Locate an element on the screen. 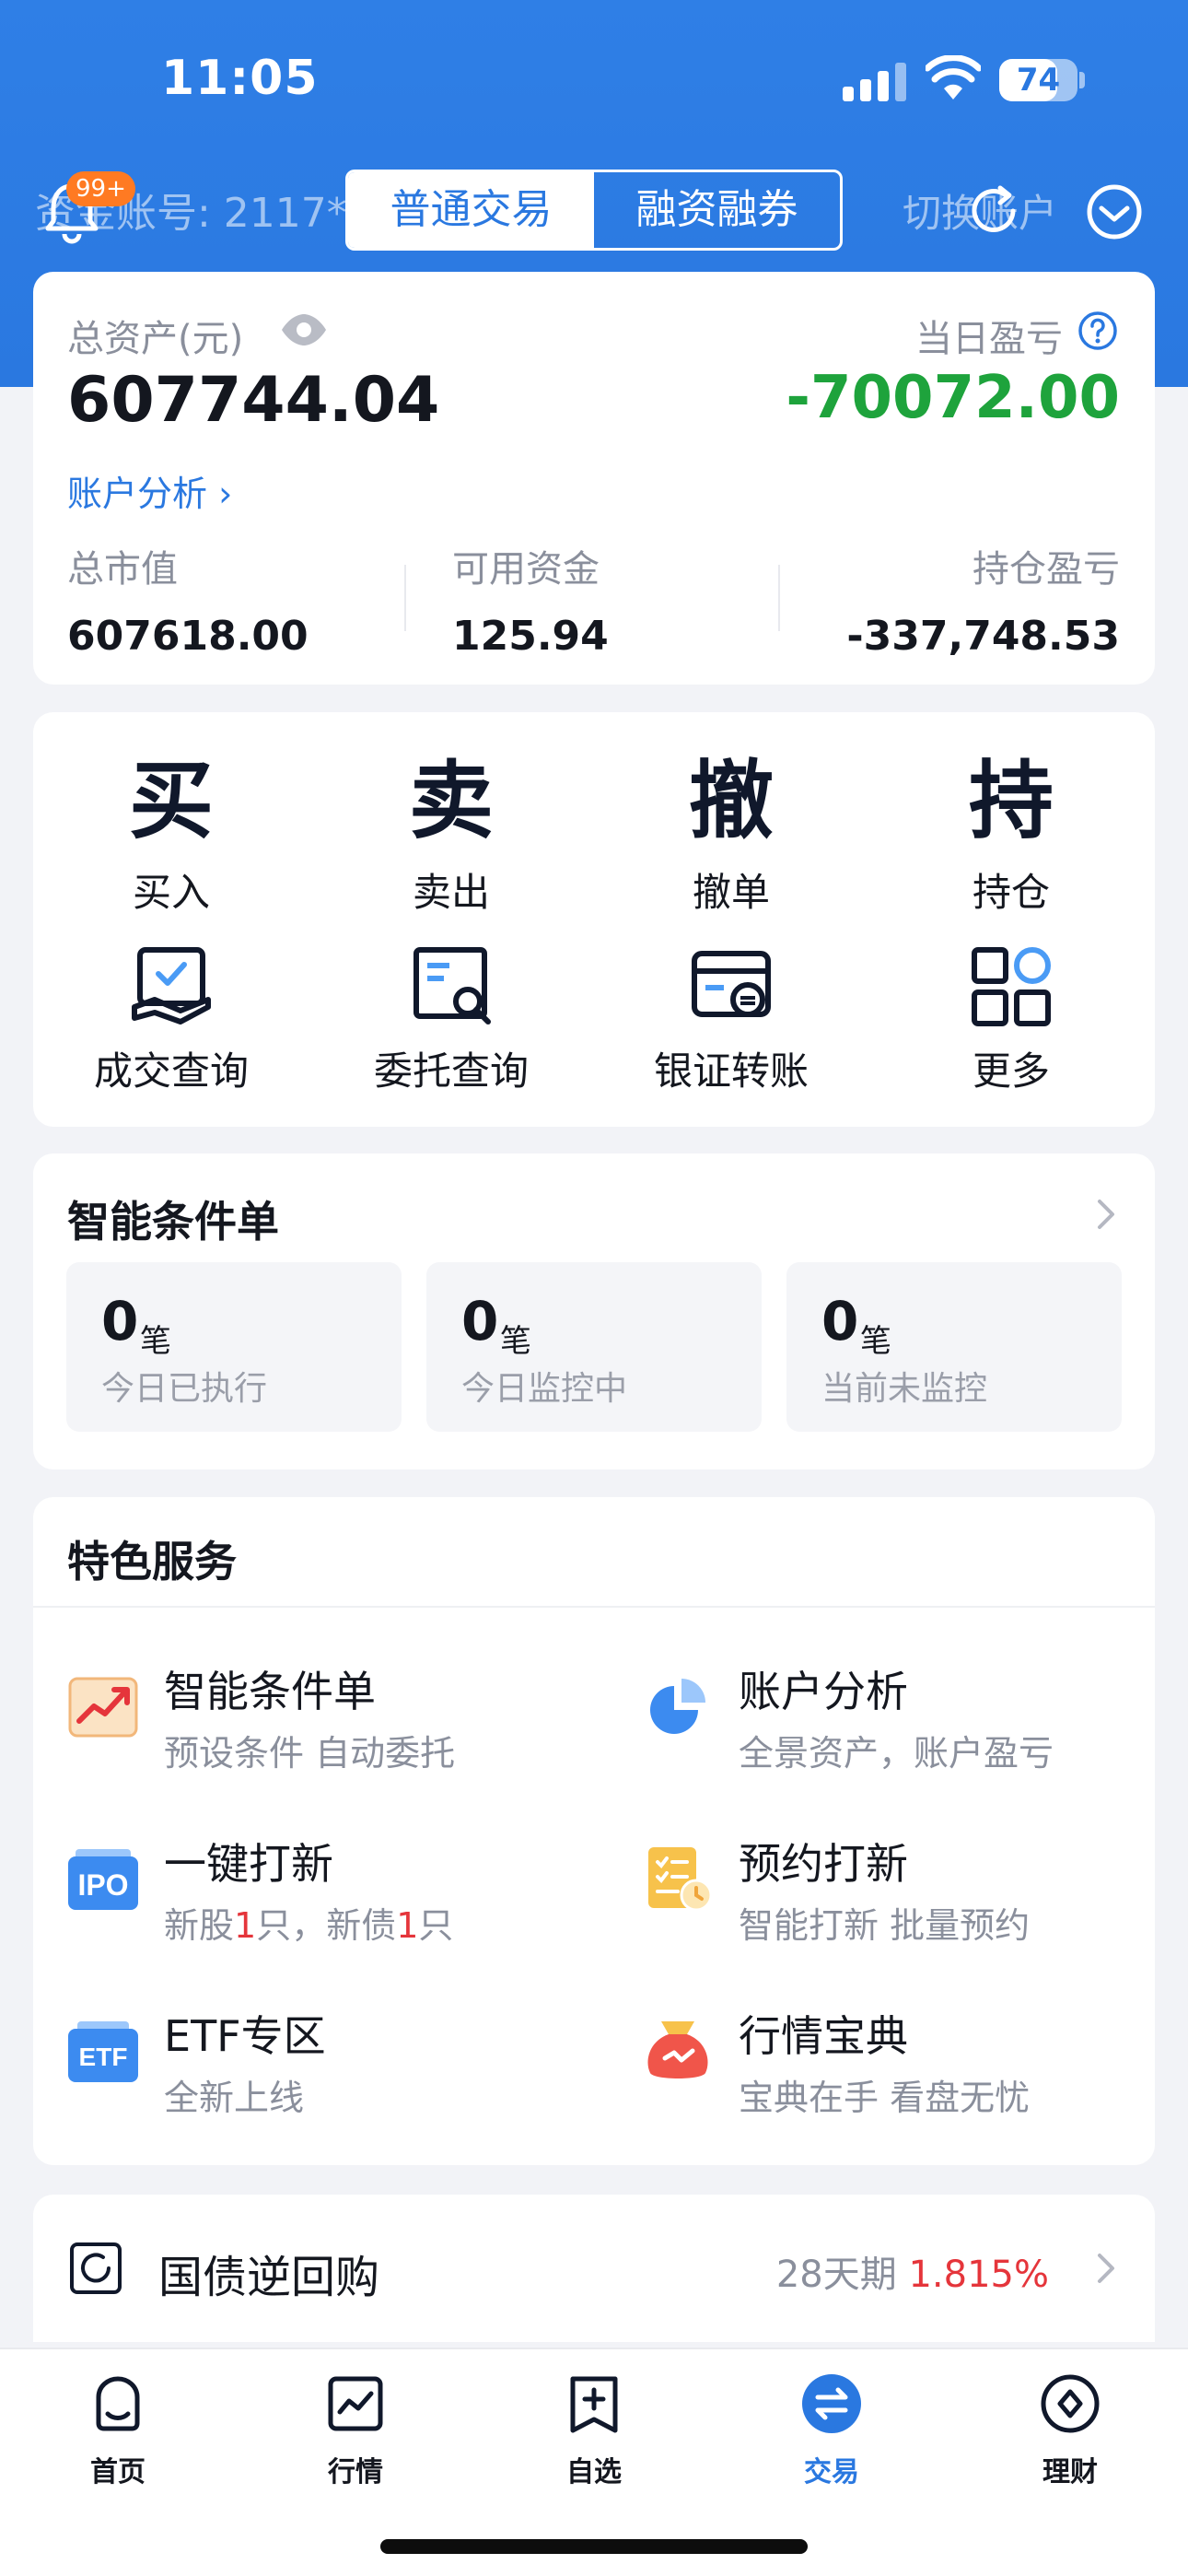 The height and width of the screenshot is (2576, 1188). feature-name: 行情宝典 is located at coordinates (823, 2036).